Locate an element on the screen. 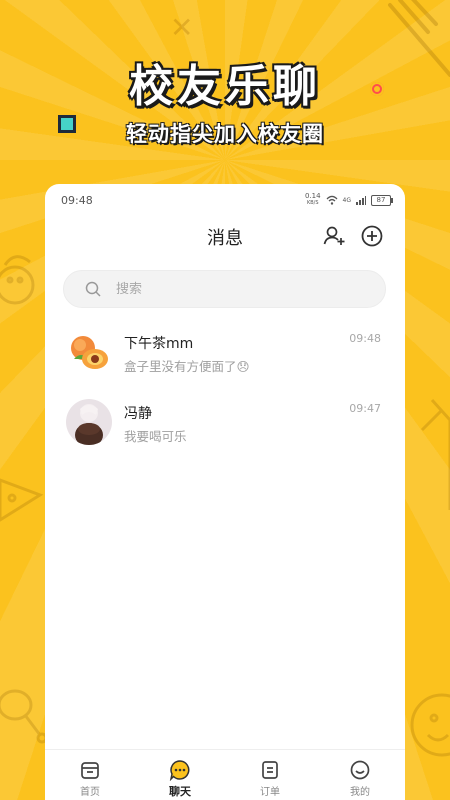 The height and width of the screenshot is (800, 450). promo-subline: 轻动指尖加入校友圈 is located at coordinates (225, 134).